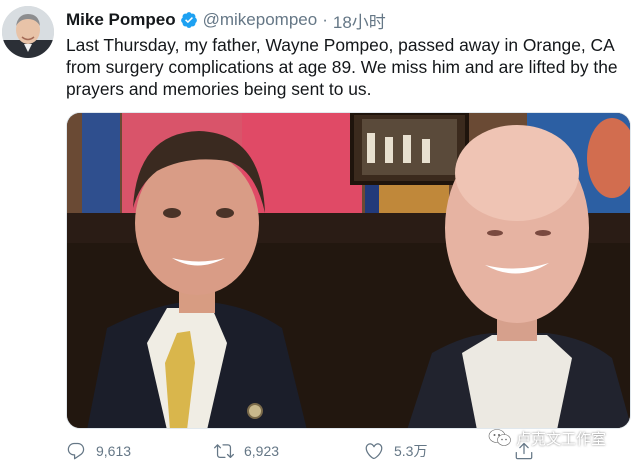 The image size is (640, 467). I want to click on share-button, so click(529, 451).